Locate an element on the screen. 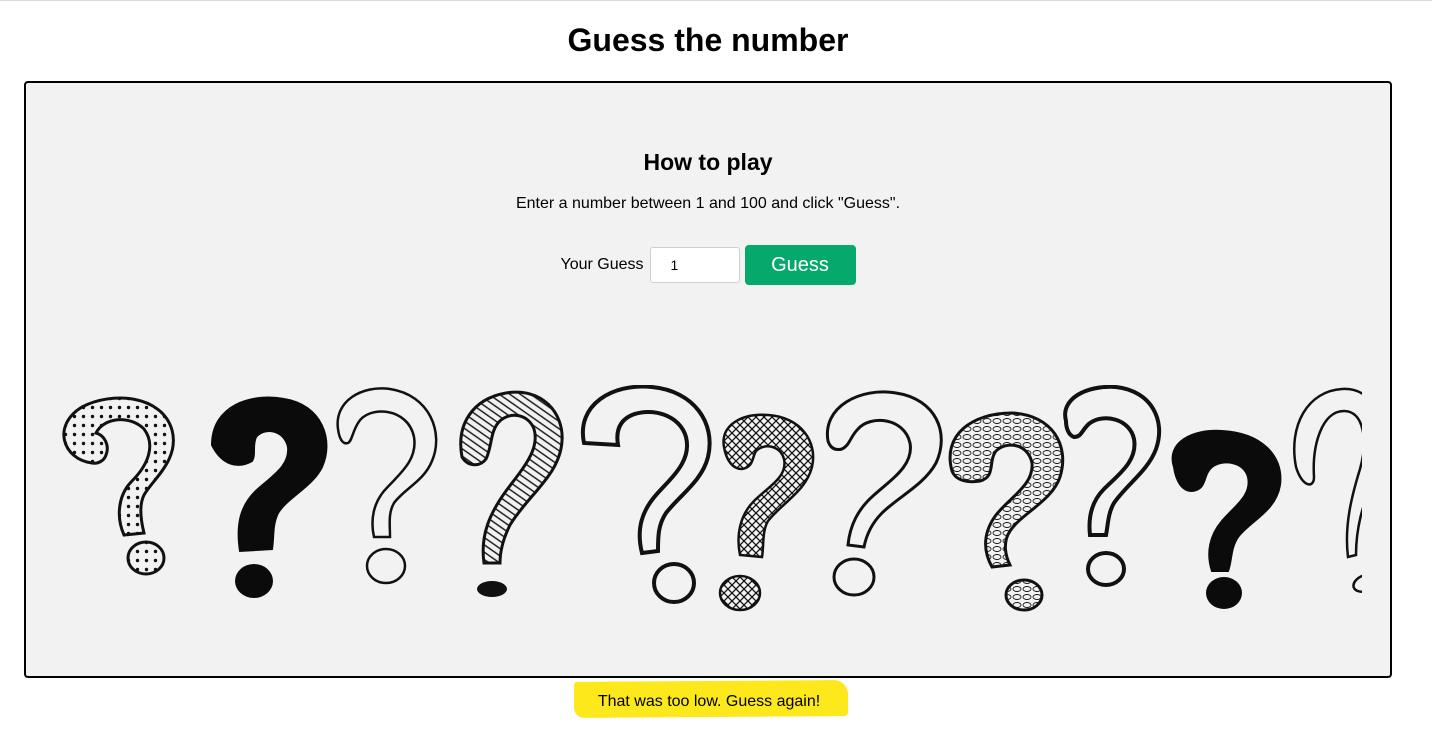 Image resolution: width=1432 pixels, height=731 pixels. feedback-message: That was too low. Guess again! is located at coordinates (709, 701).